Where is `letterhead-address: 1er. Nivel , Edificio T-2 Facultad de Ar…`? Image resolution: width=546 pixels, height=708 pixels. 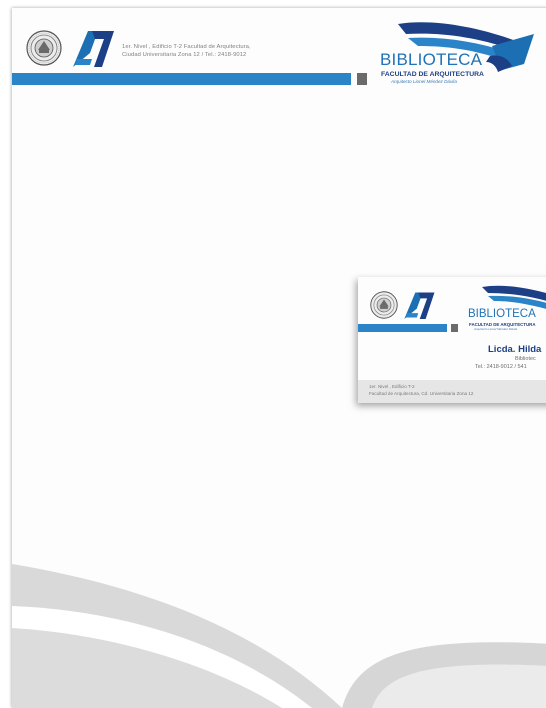
letterhead-address: 1er. Nivel , Edificio T-2 Facultad de Ar… is located at coordinates (186, 51).